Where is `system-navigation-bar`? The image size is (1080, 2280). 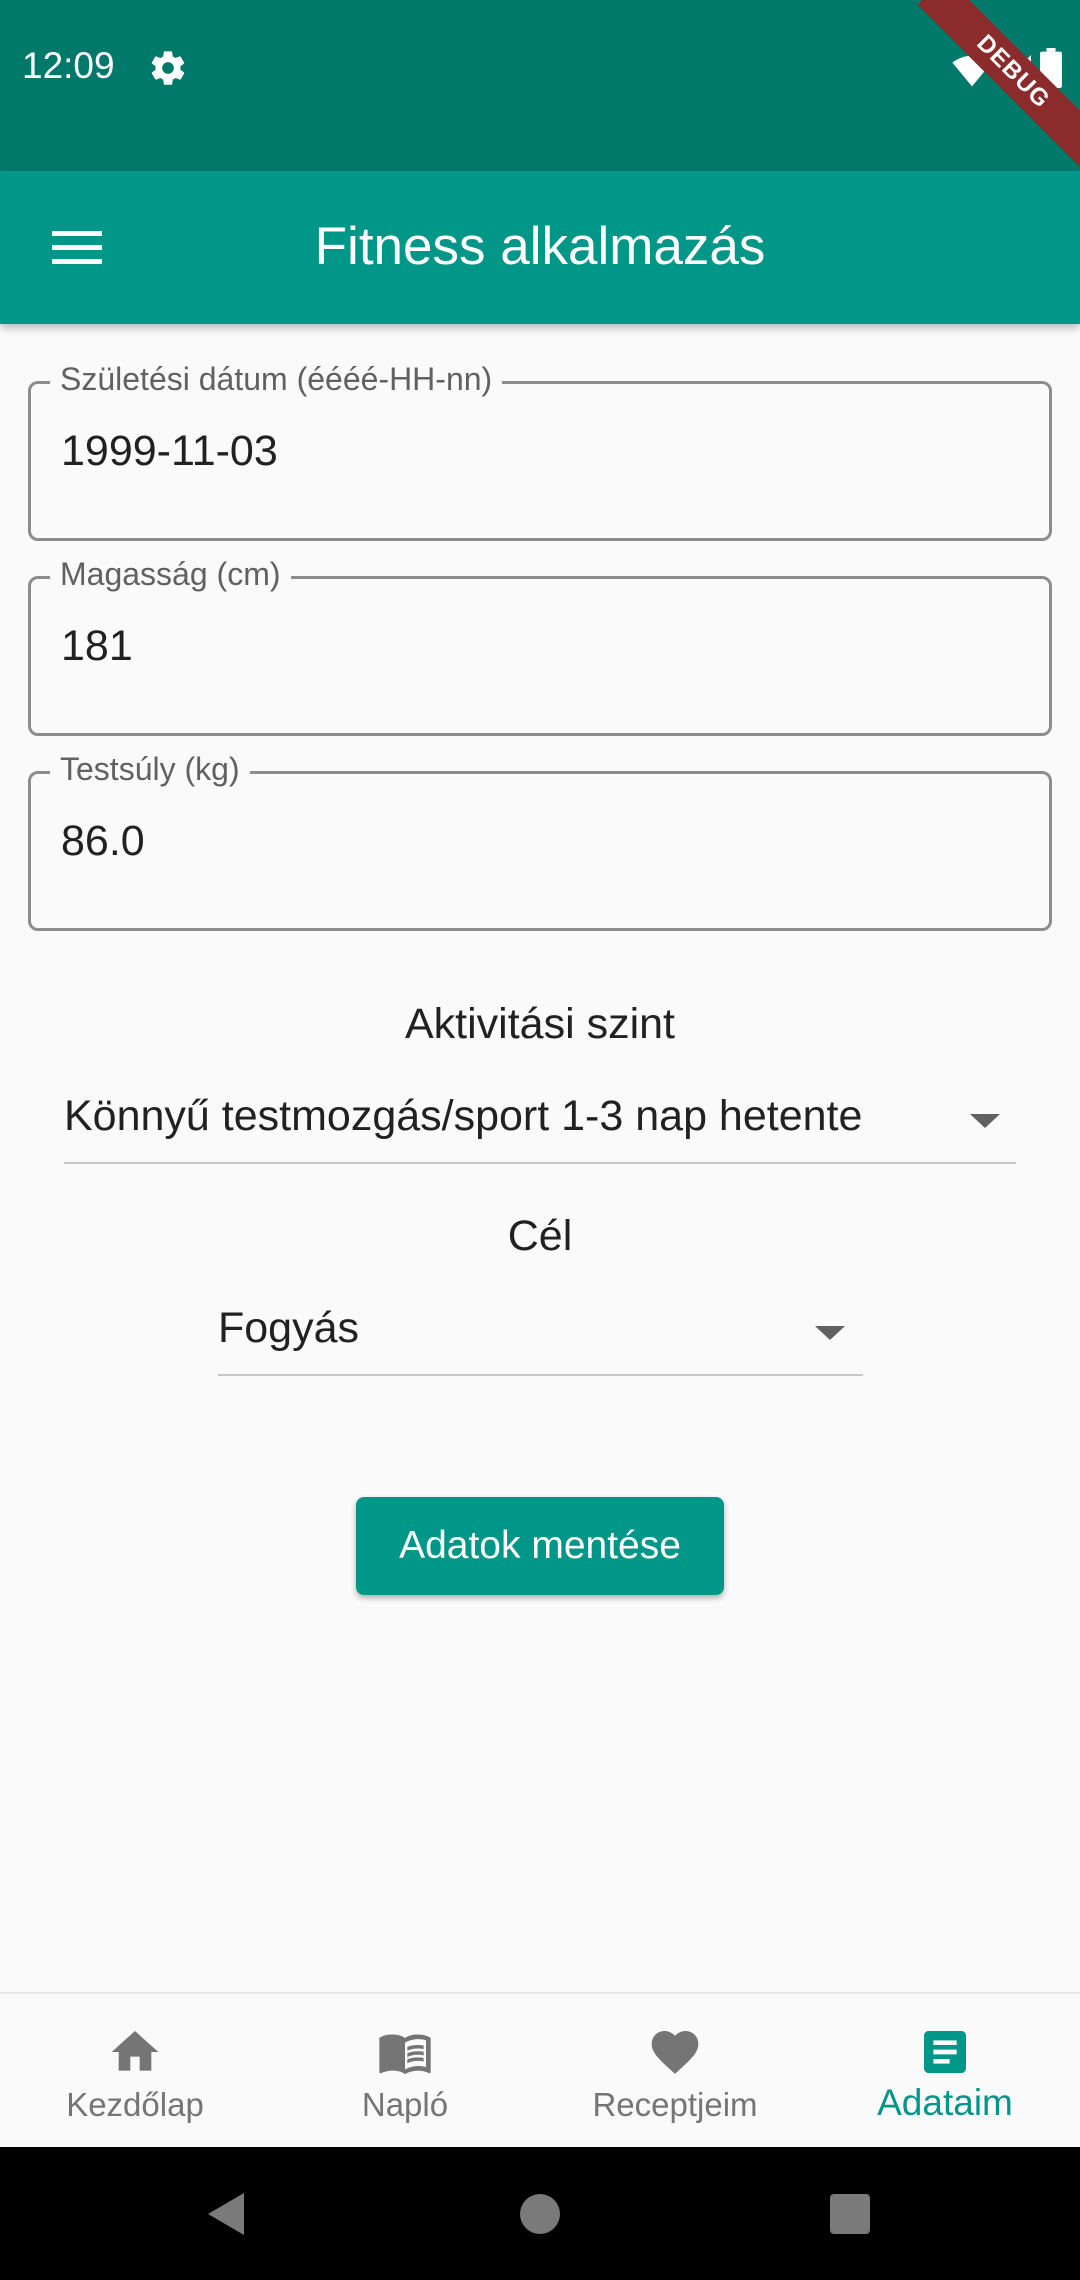 system-navigation-bar is located at coordinates (540, 2213).